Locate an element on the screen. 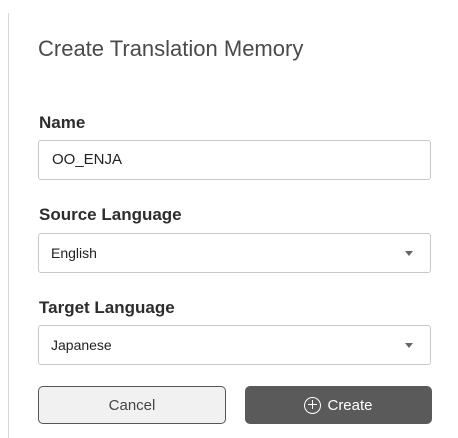 The width and height of the screenshot is (458, 438). cancel-button: Cancel is located at coordinates (132, 405).